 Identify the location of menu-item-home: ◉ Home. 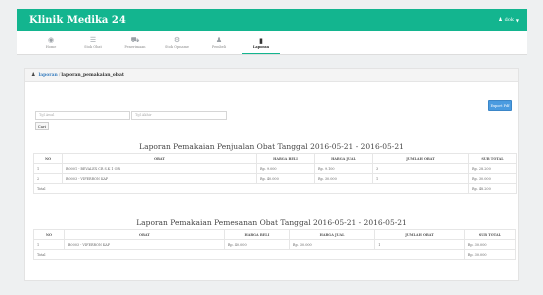
(51, 43).